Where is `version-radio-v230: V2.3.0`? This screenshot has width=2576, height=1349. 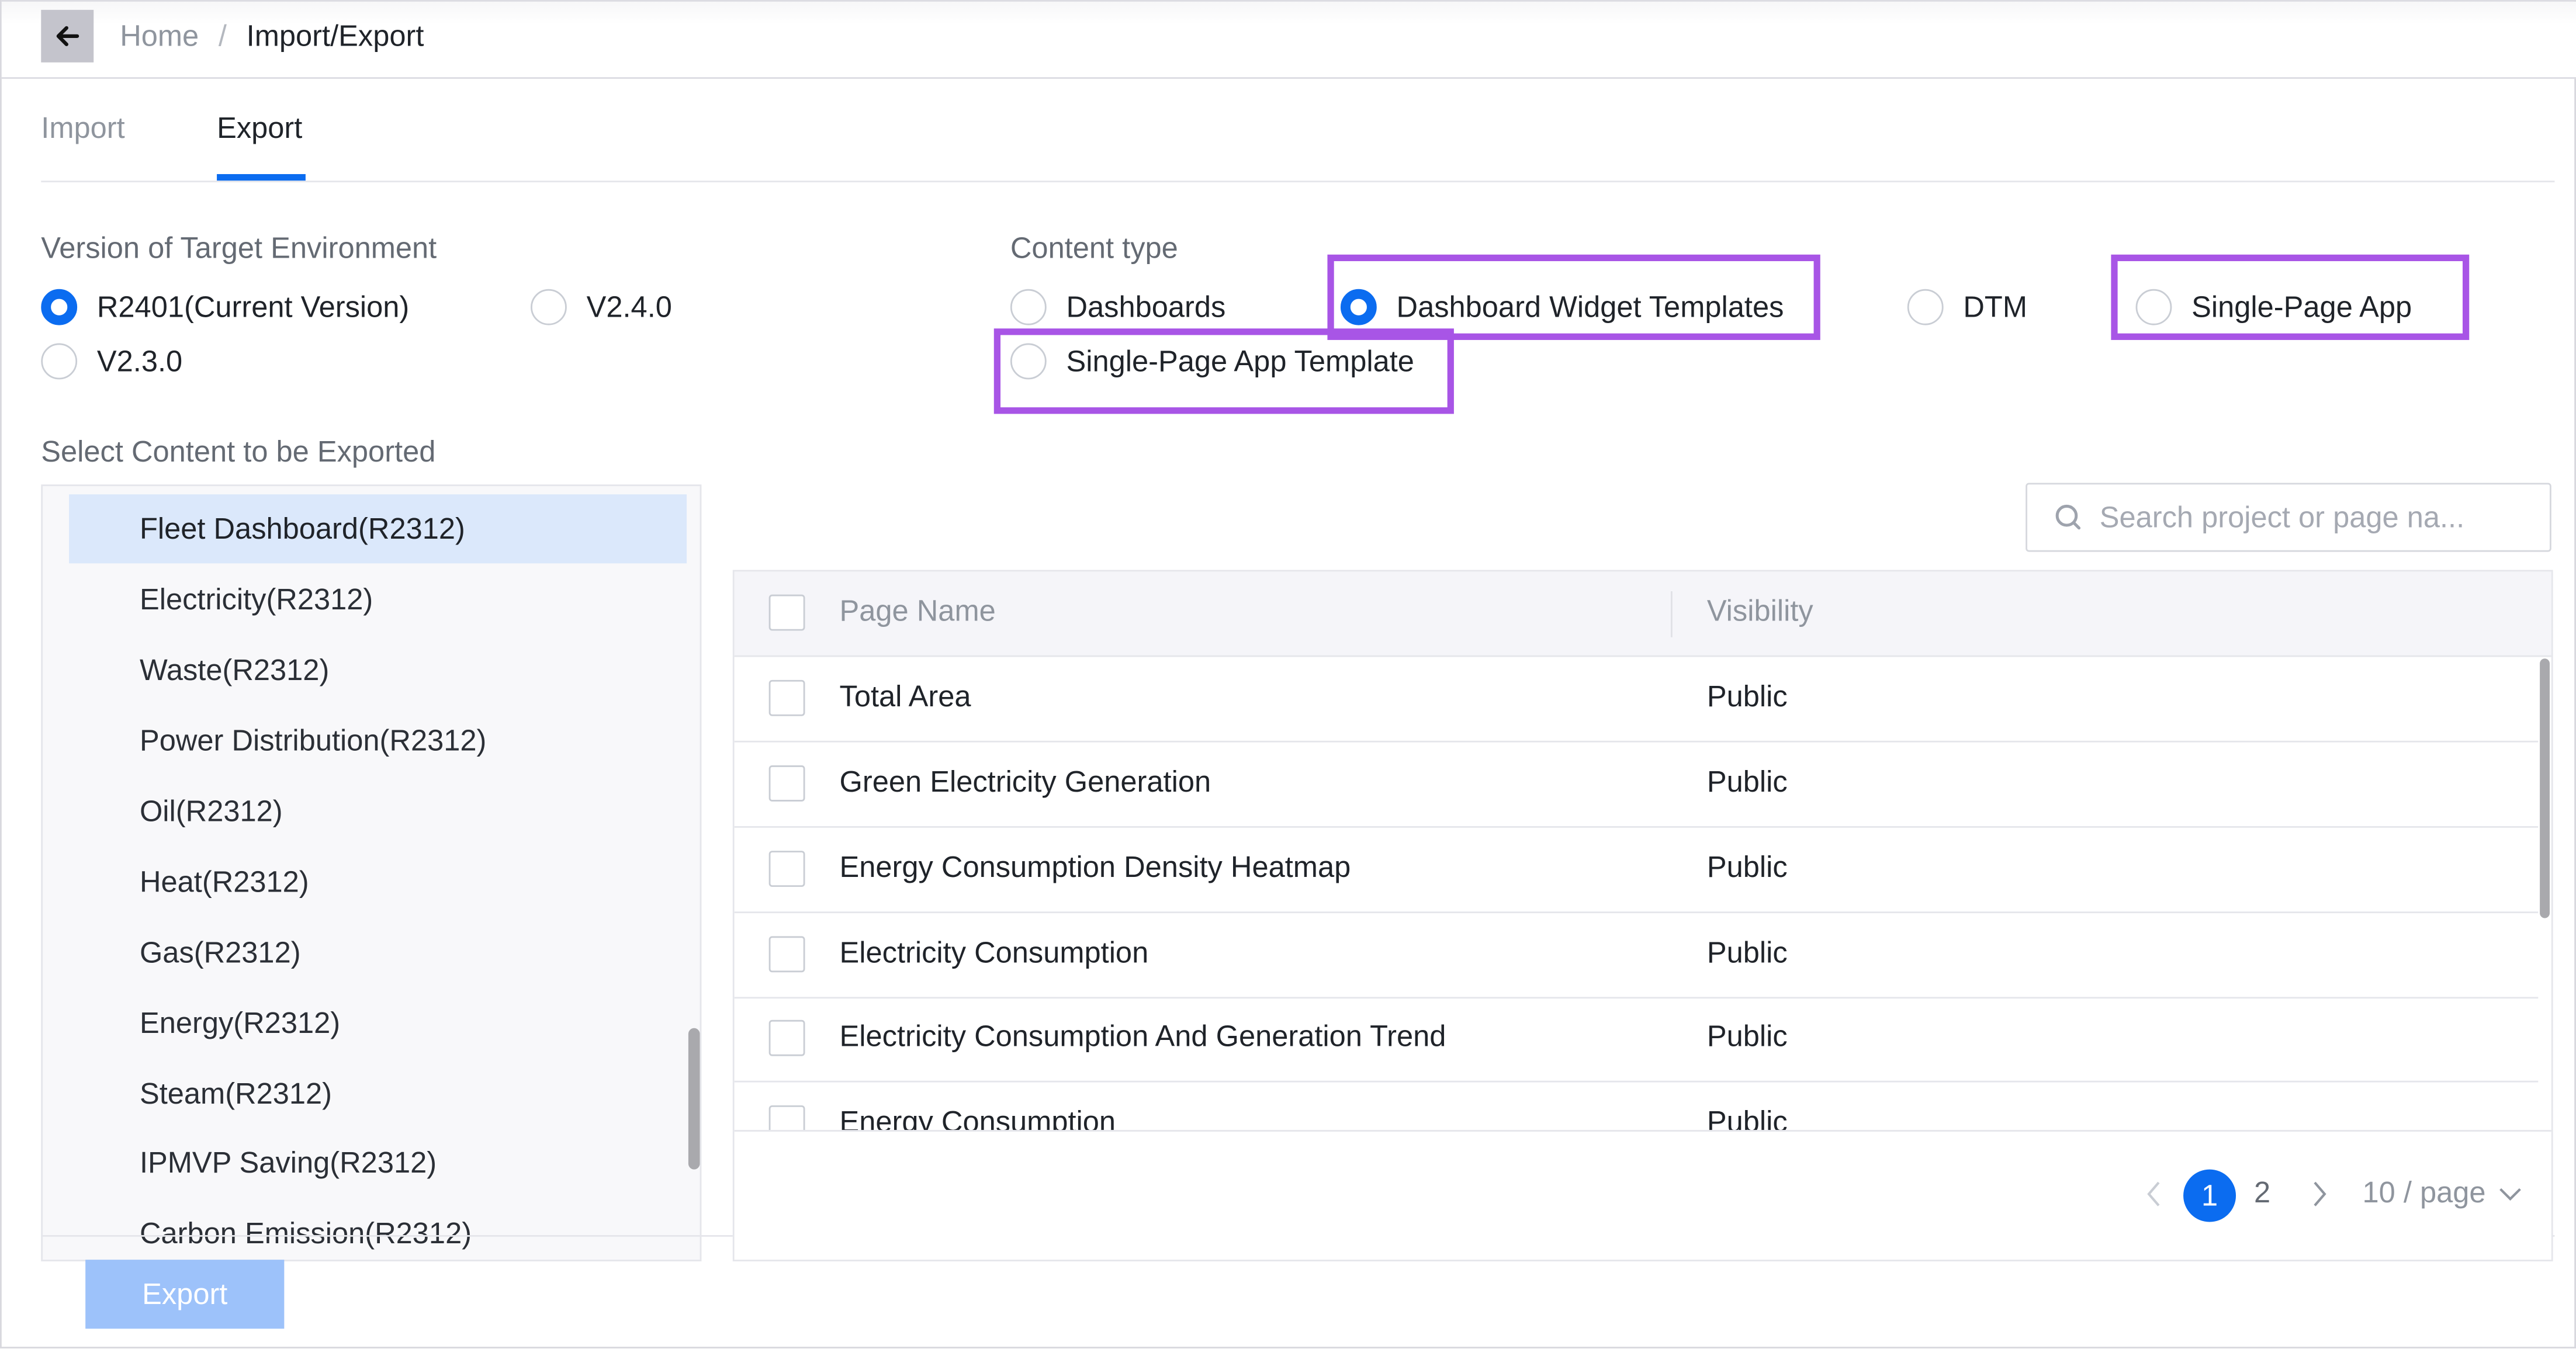 version-radio-v230: V2.3.0 is located at coordinates (112, 361).